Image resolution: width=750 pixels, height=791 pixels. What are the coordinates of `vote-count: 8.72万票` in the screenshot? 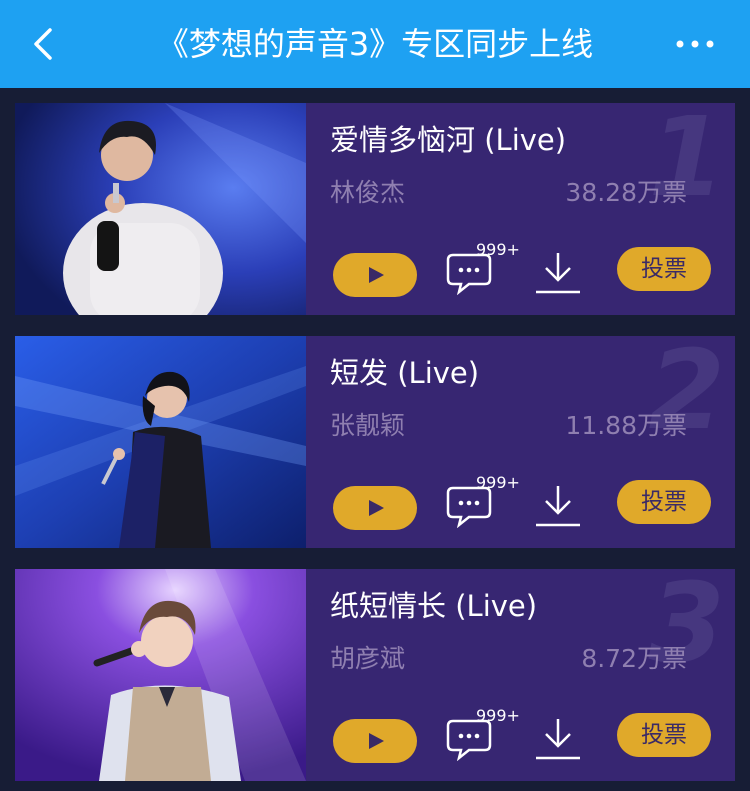 It's located at (634, 658).